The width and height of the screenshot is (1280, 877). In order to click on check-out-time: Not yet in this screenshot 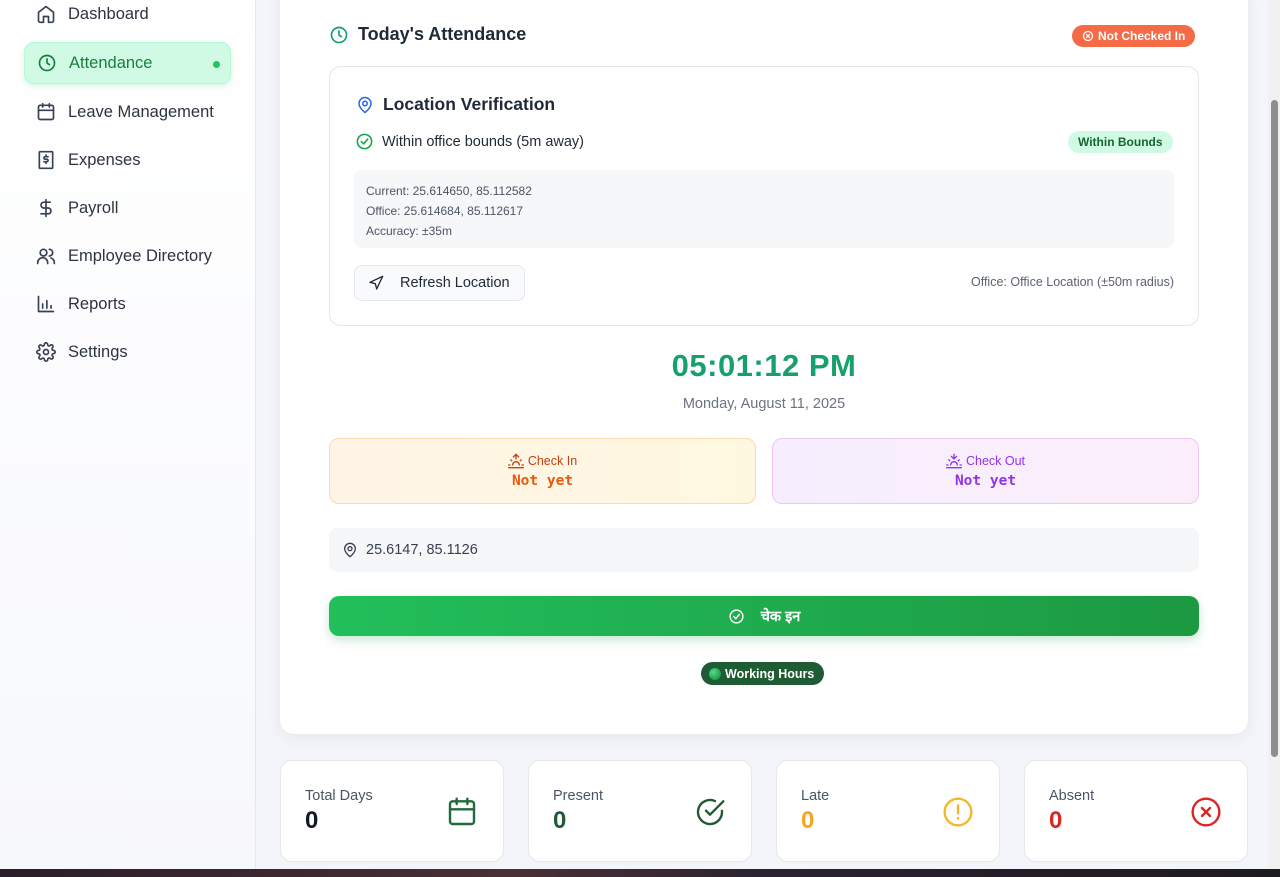, I will do `click(985, 481)`.